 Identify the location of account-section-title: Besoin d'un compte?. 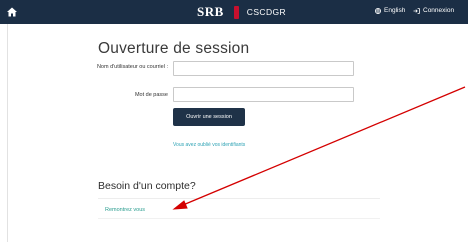
(147, 186).